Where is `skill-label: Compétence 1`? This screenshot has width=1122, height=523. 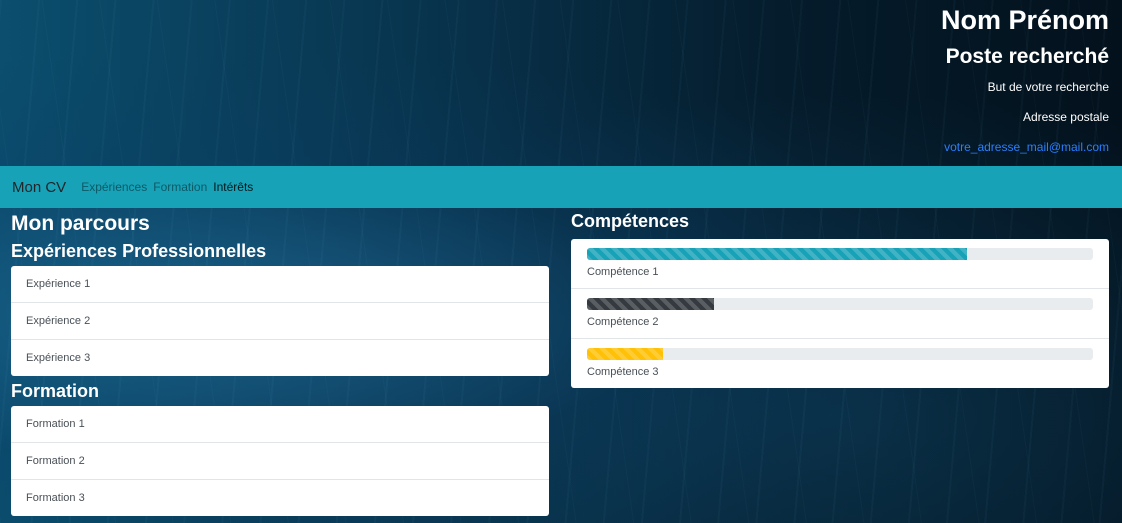 skill-label: Compétence 1 is located at coordinates (623, 272).